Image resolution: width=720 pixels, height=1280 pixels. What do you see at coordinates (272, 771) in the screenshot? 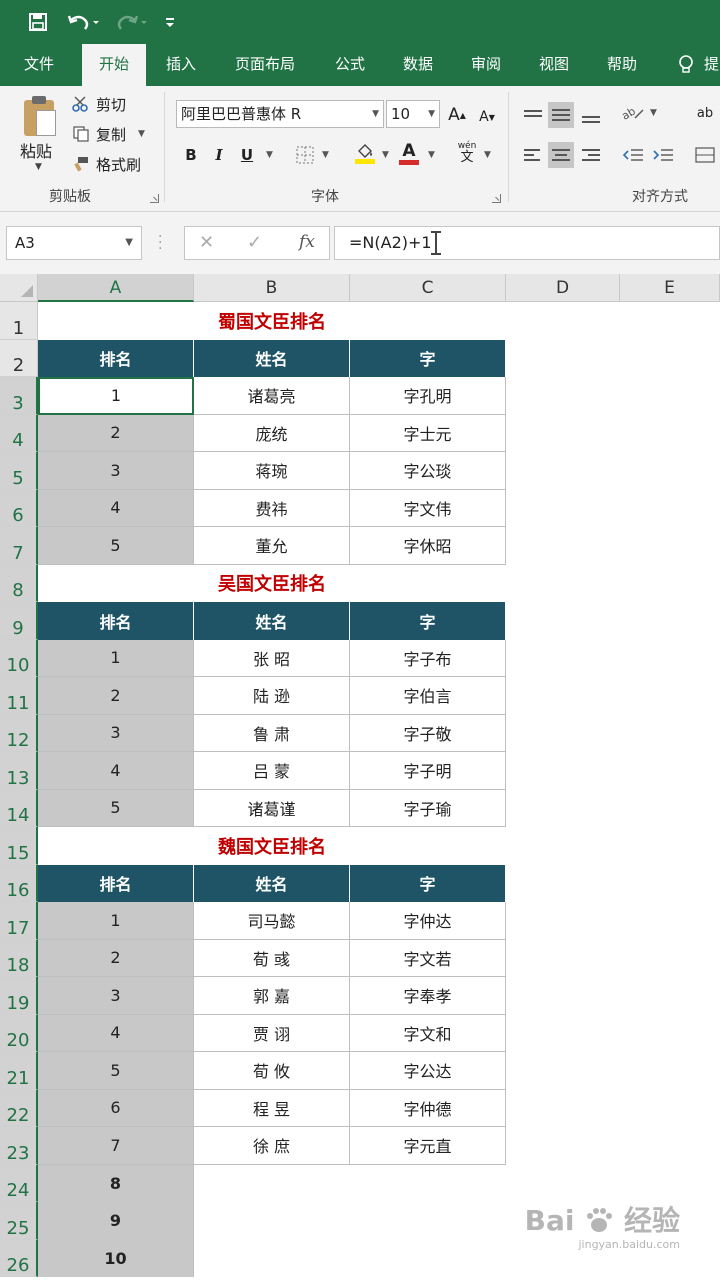
I see `name-cell: 吕 蒙` at bounding box center [272, 771].